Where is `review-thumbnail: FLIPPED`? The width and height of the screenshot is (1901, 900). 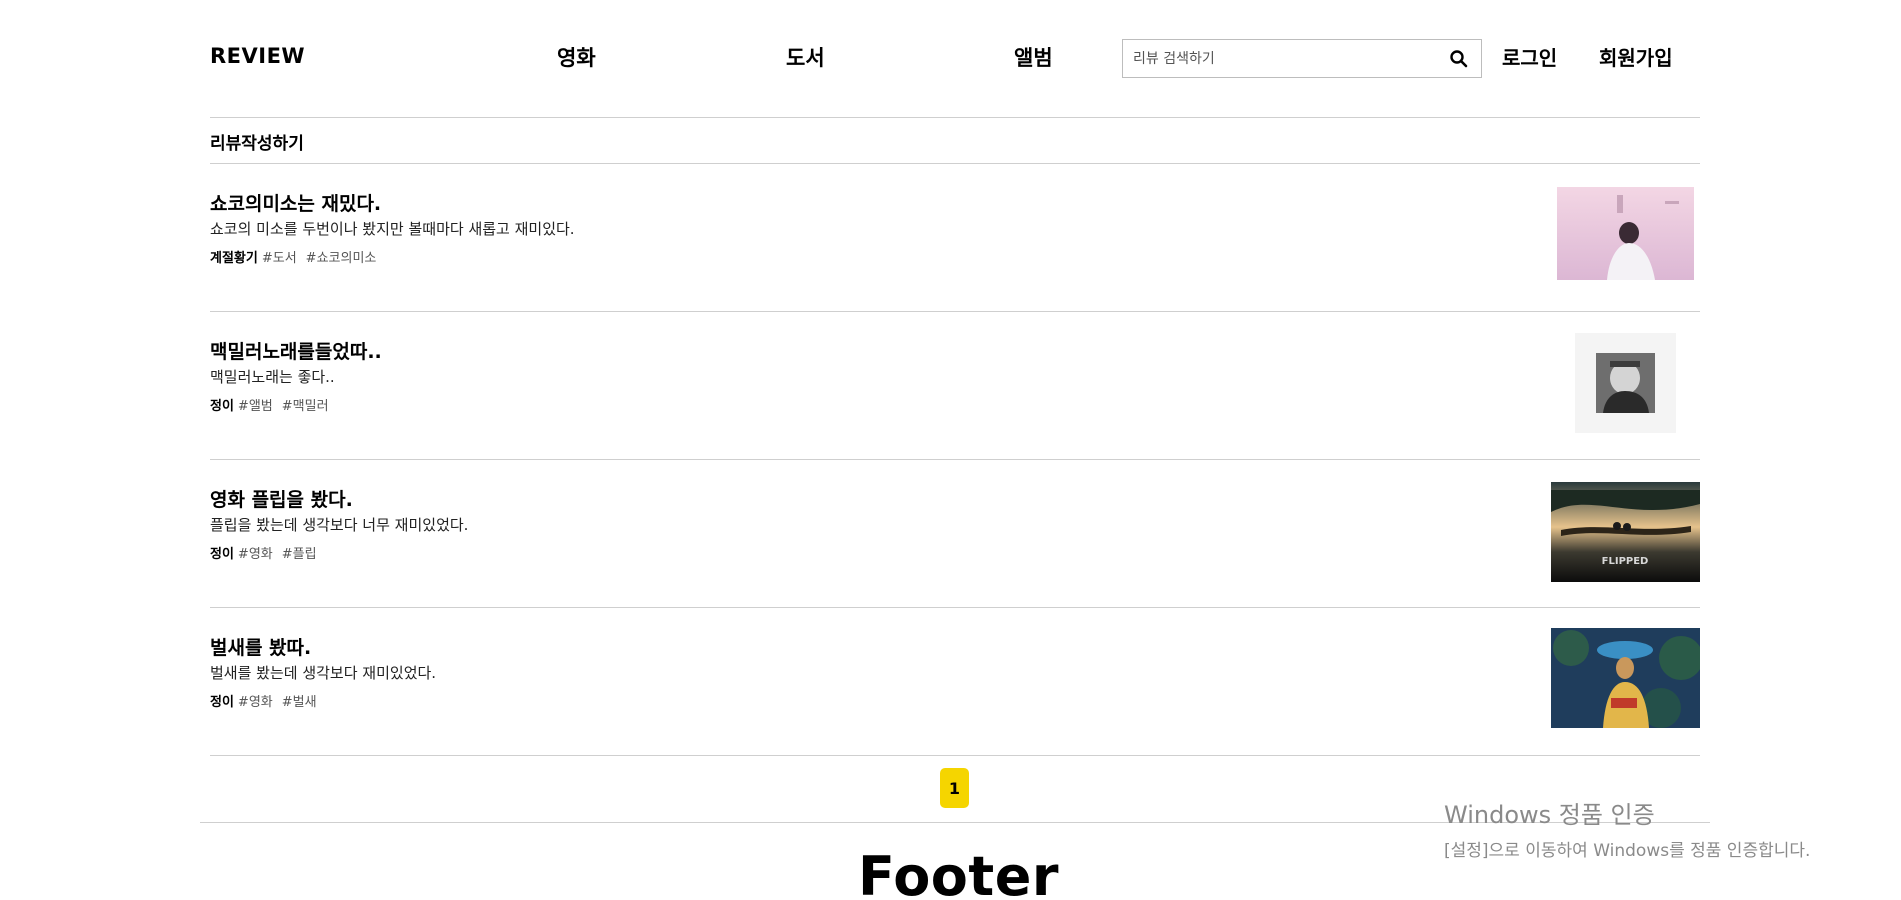 review-thumbnail: FLIPPED is located at coordinates (1625, 532).